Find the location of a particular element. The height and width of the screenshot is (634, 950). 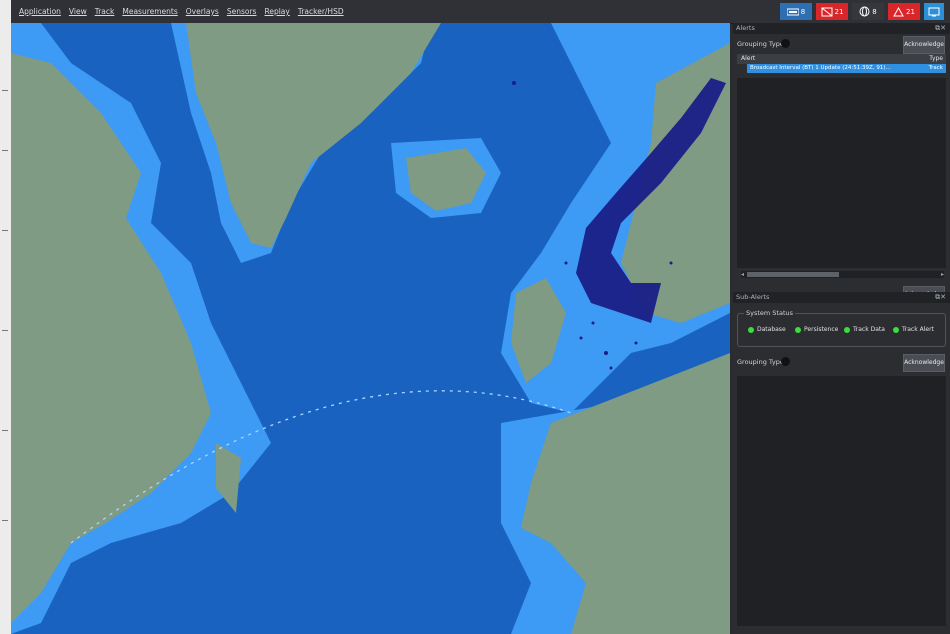

database-indicator: Database is located at coordinates (767, 329).